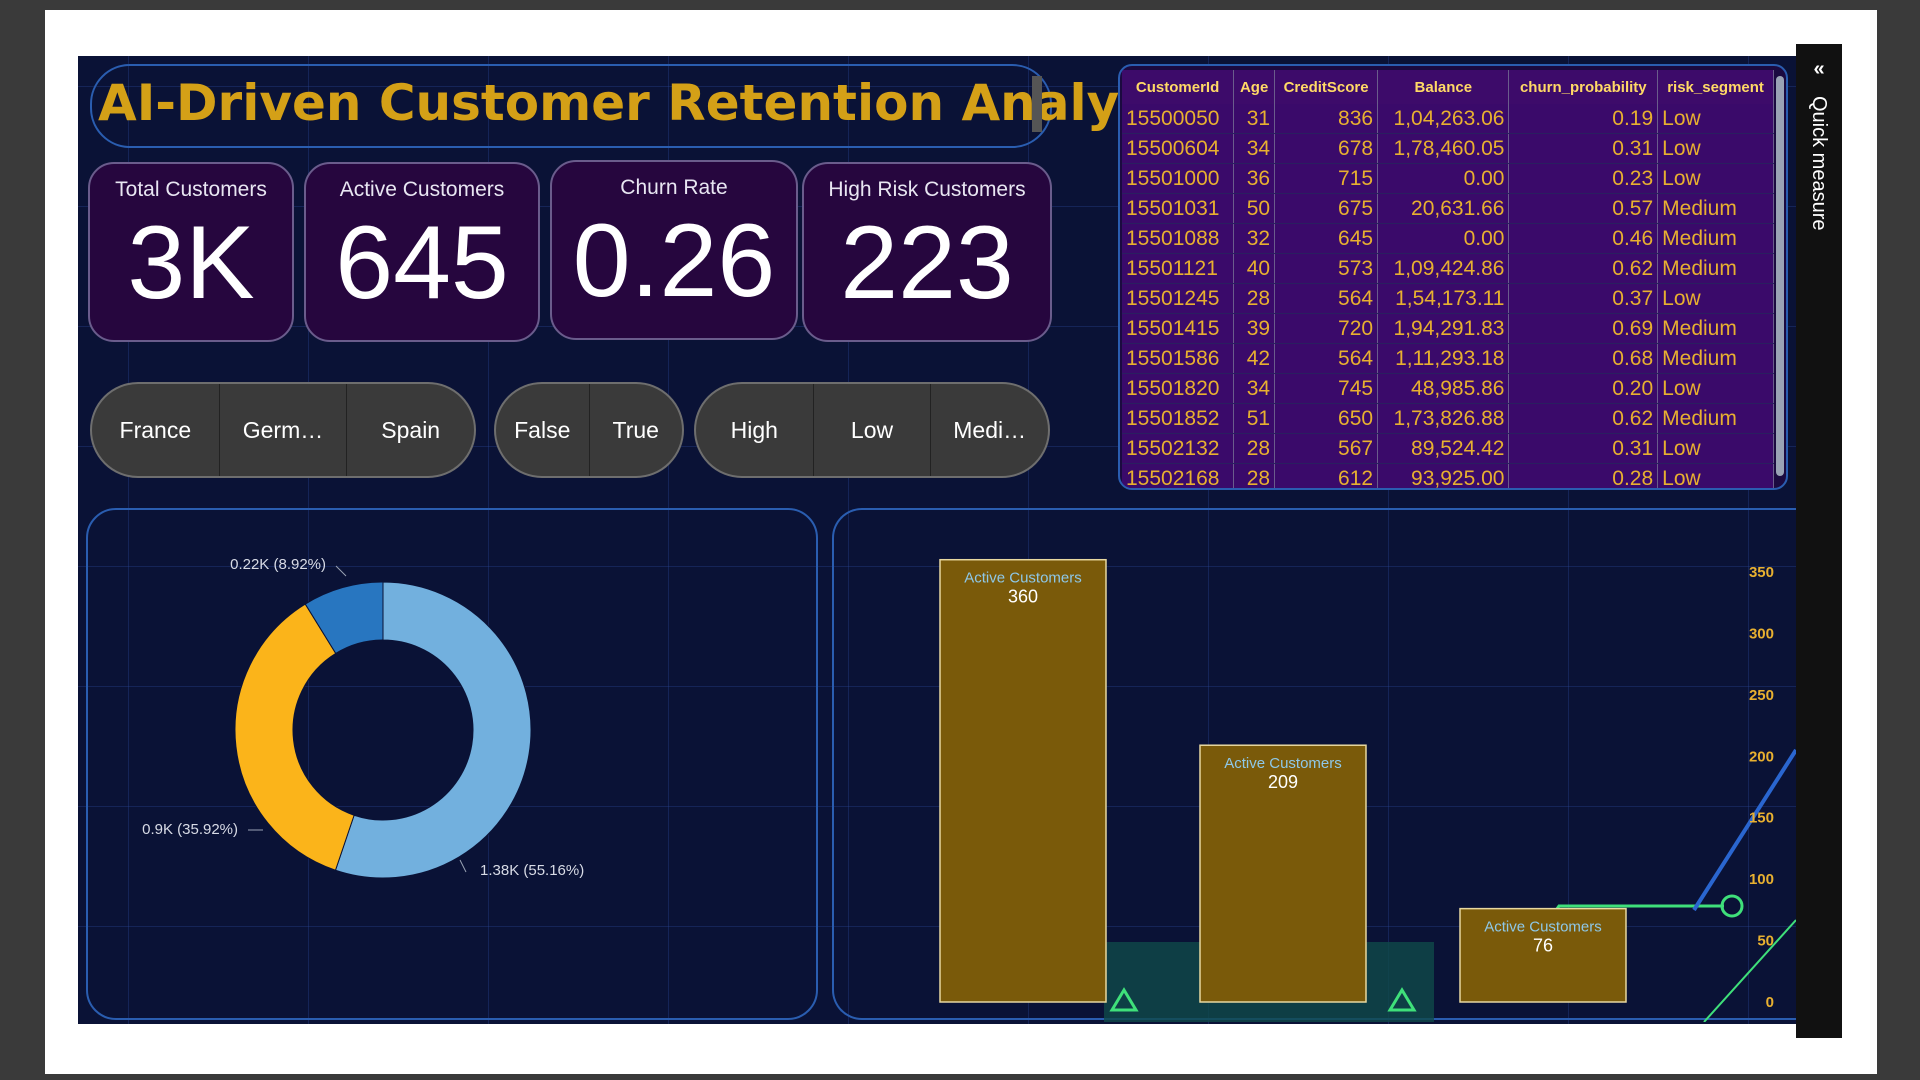 The width and height of the screenshot is (1920, 1080). What do you see at coordinates (1448, 418) in the screenshot?
I see `table-row: 15501852 51 650 1,73,826.88 0.62 Medium` at bounding box center [1448, 418].